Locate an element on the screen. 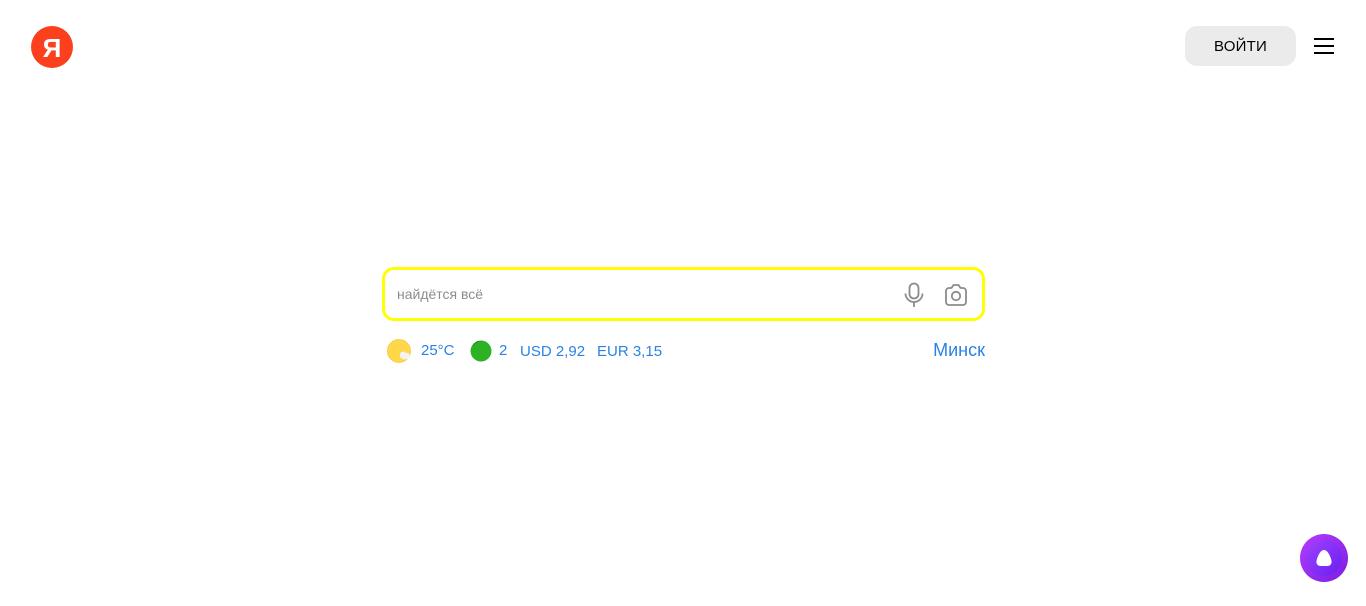 Image resolution: width=1366 pixels, height=606 pixels. city-link: Минск is located at coordinates (959, 350).